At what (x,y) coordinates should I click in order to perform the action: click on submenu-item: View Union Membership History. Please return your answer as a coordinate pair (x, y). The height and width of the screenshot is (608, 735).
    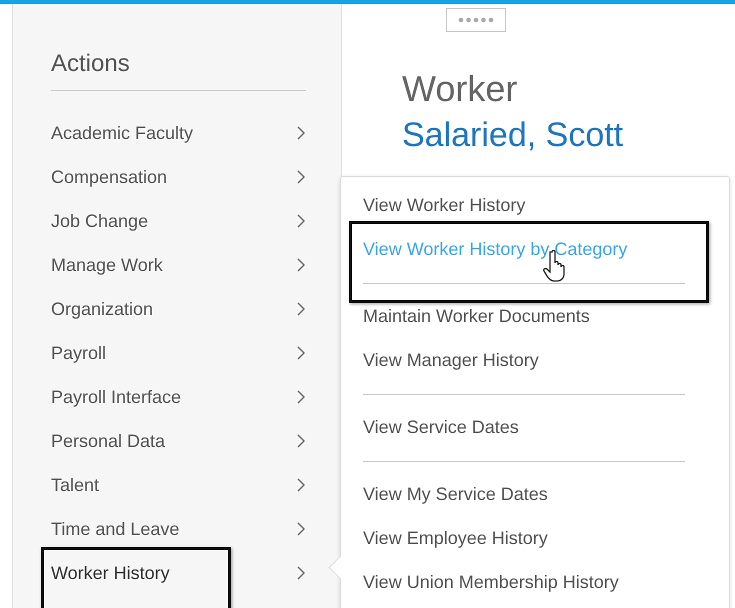
    Looking at the image, I should click on (524, 582).